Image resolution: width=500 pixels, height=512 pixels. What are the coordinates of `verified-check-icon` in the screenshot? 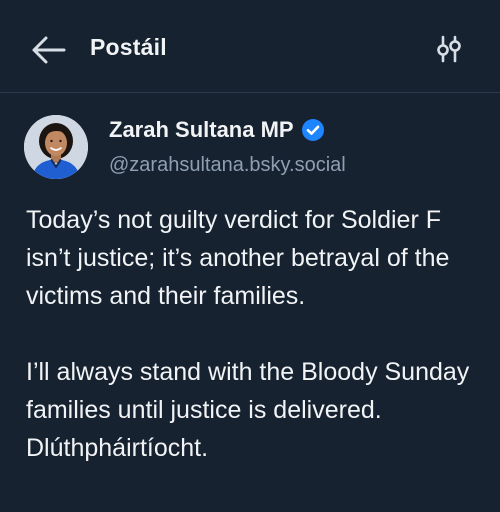 It's located at (312, 130).